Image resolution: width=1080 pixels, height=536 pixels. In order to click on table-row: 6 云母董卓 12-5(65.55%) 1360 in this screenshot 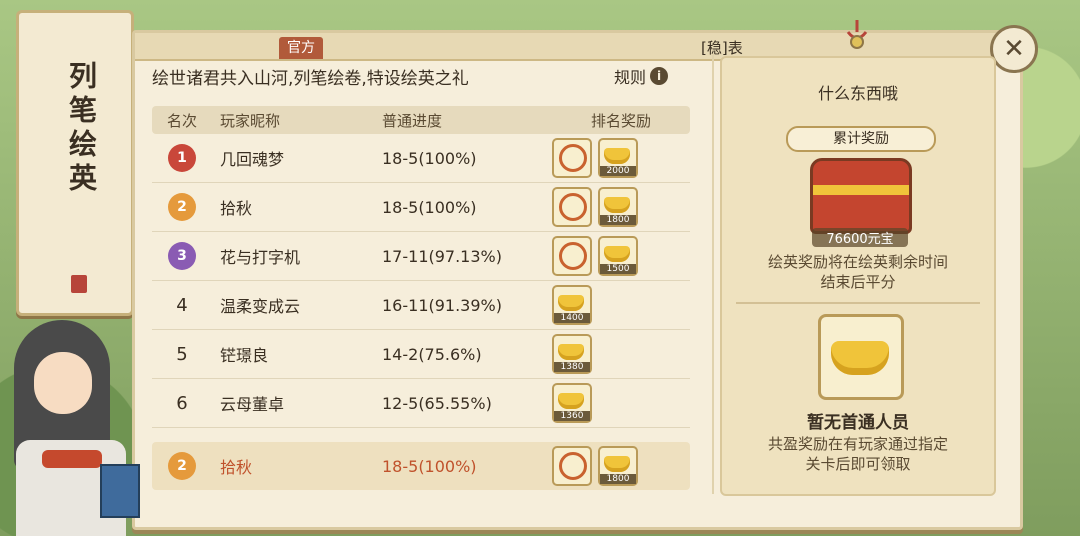, I will do `click(421, 403)`.